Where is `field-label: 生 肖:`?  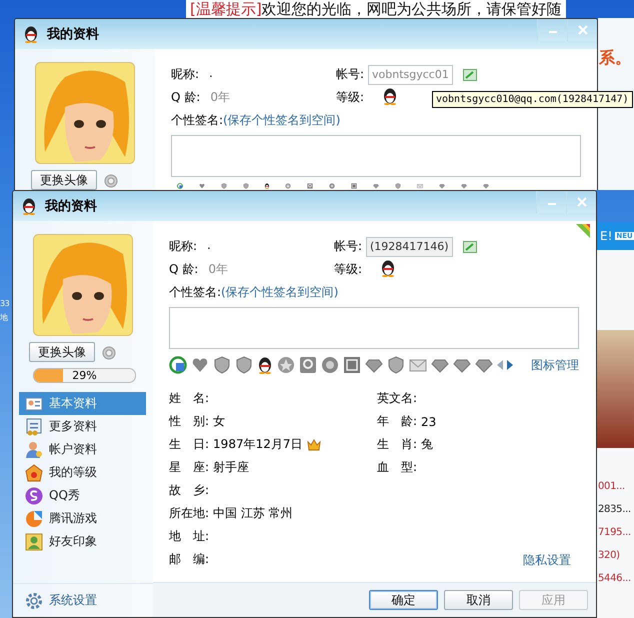 field-label: 生 肖: is located at coordinates (397, 444).